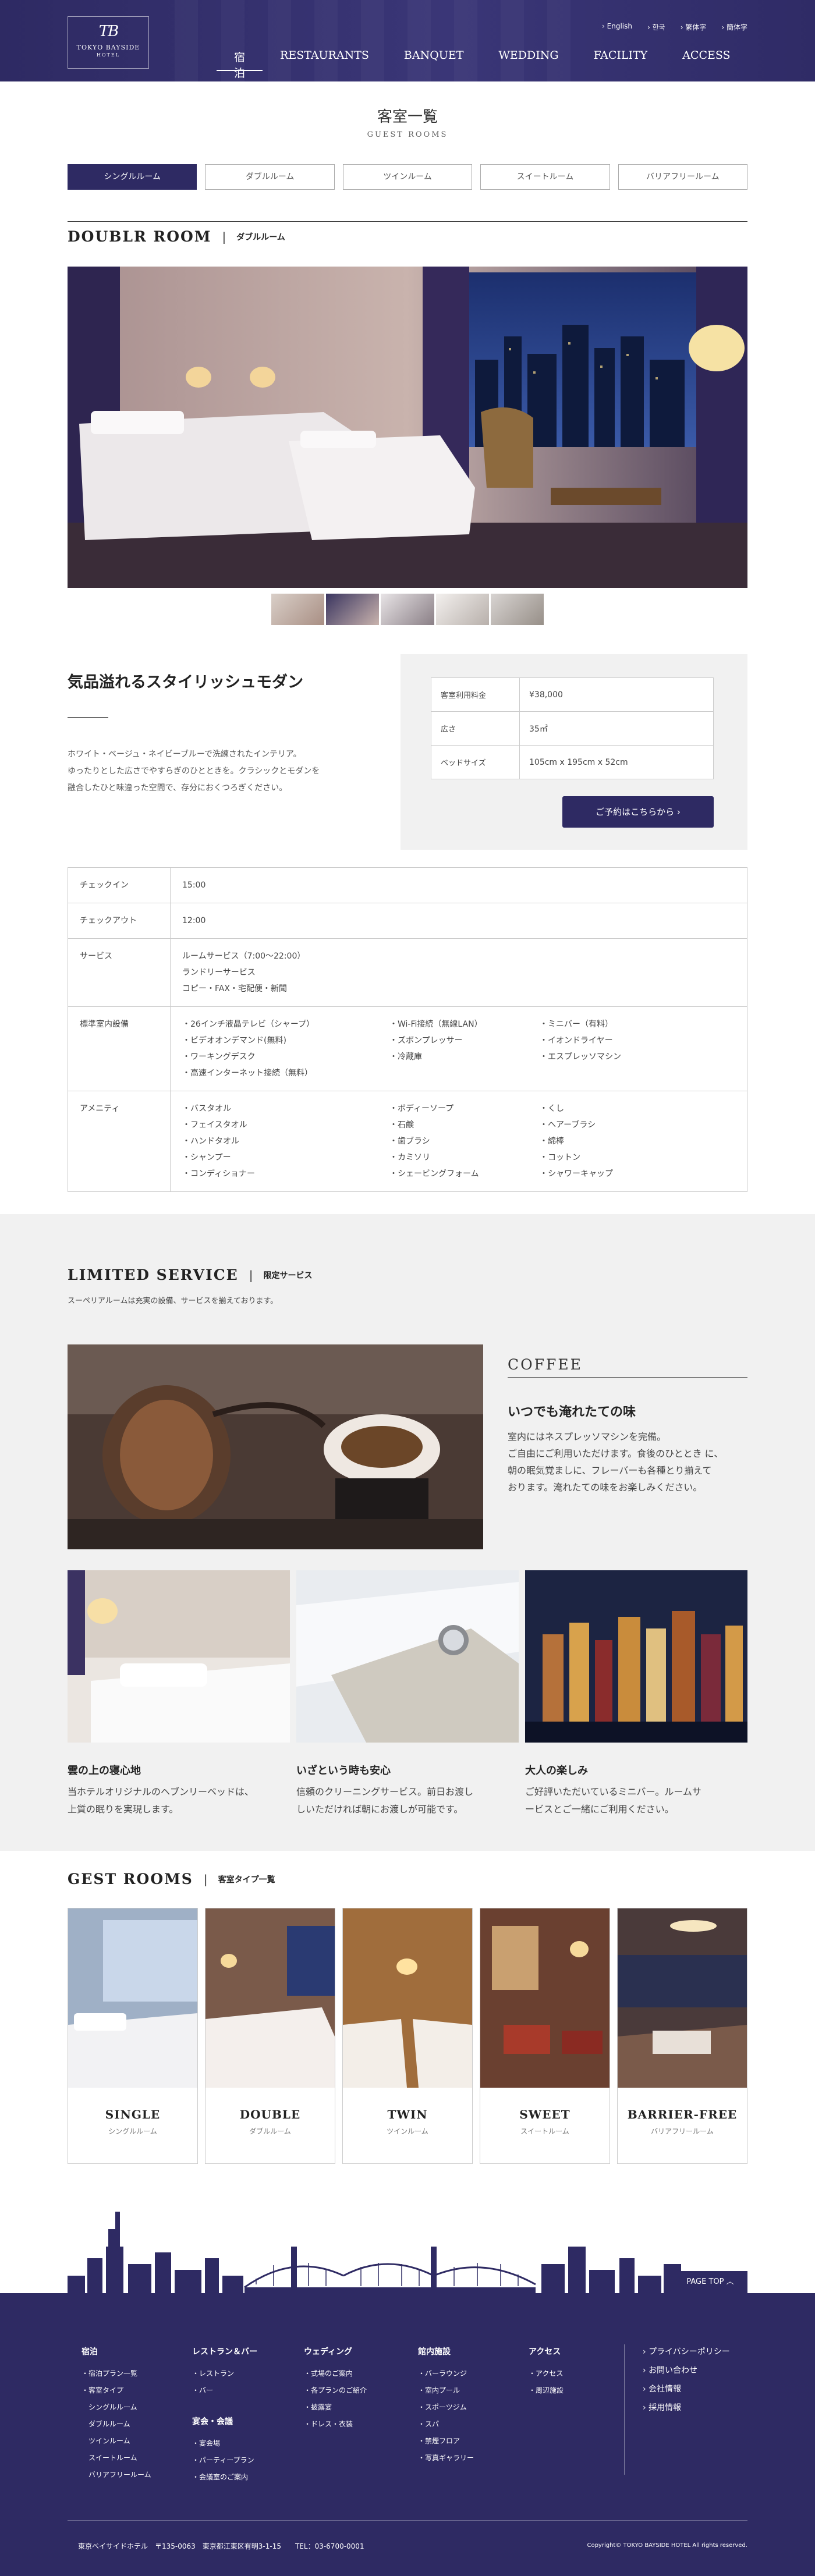 This screenshot has width=815, height=2576. Describe the element at coordinates (88, 717) in the screenshot. I see `catch-underline` at that location.